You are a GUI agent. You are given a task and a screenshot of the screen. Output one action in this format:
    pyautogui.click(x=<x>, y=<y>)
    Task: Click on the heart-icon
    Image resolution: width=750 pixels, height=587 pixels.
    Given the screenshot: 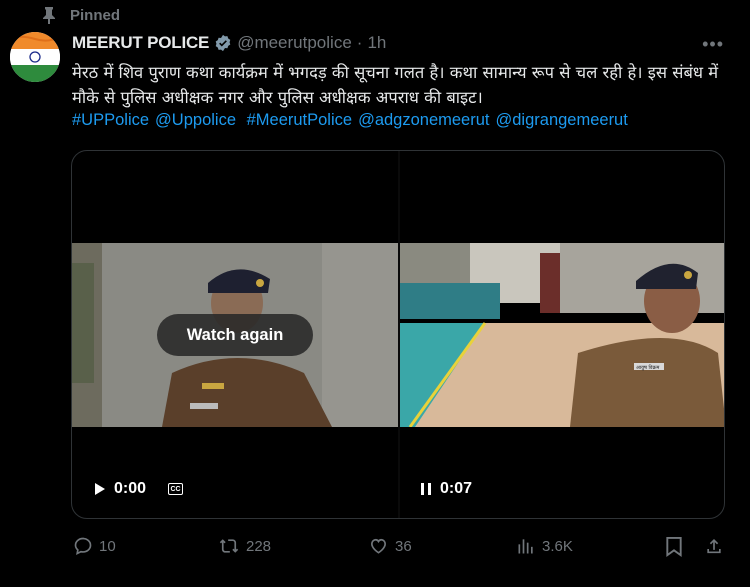 What is the action you would take?
    pyautogui.click(x=378, y=546)
    